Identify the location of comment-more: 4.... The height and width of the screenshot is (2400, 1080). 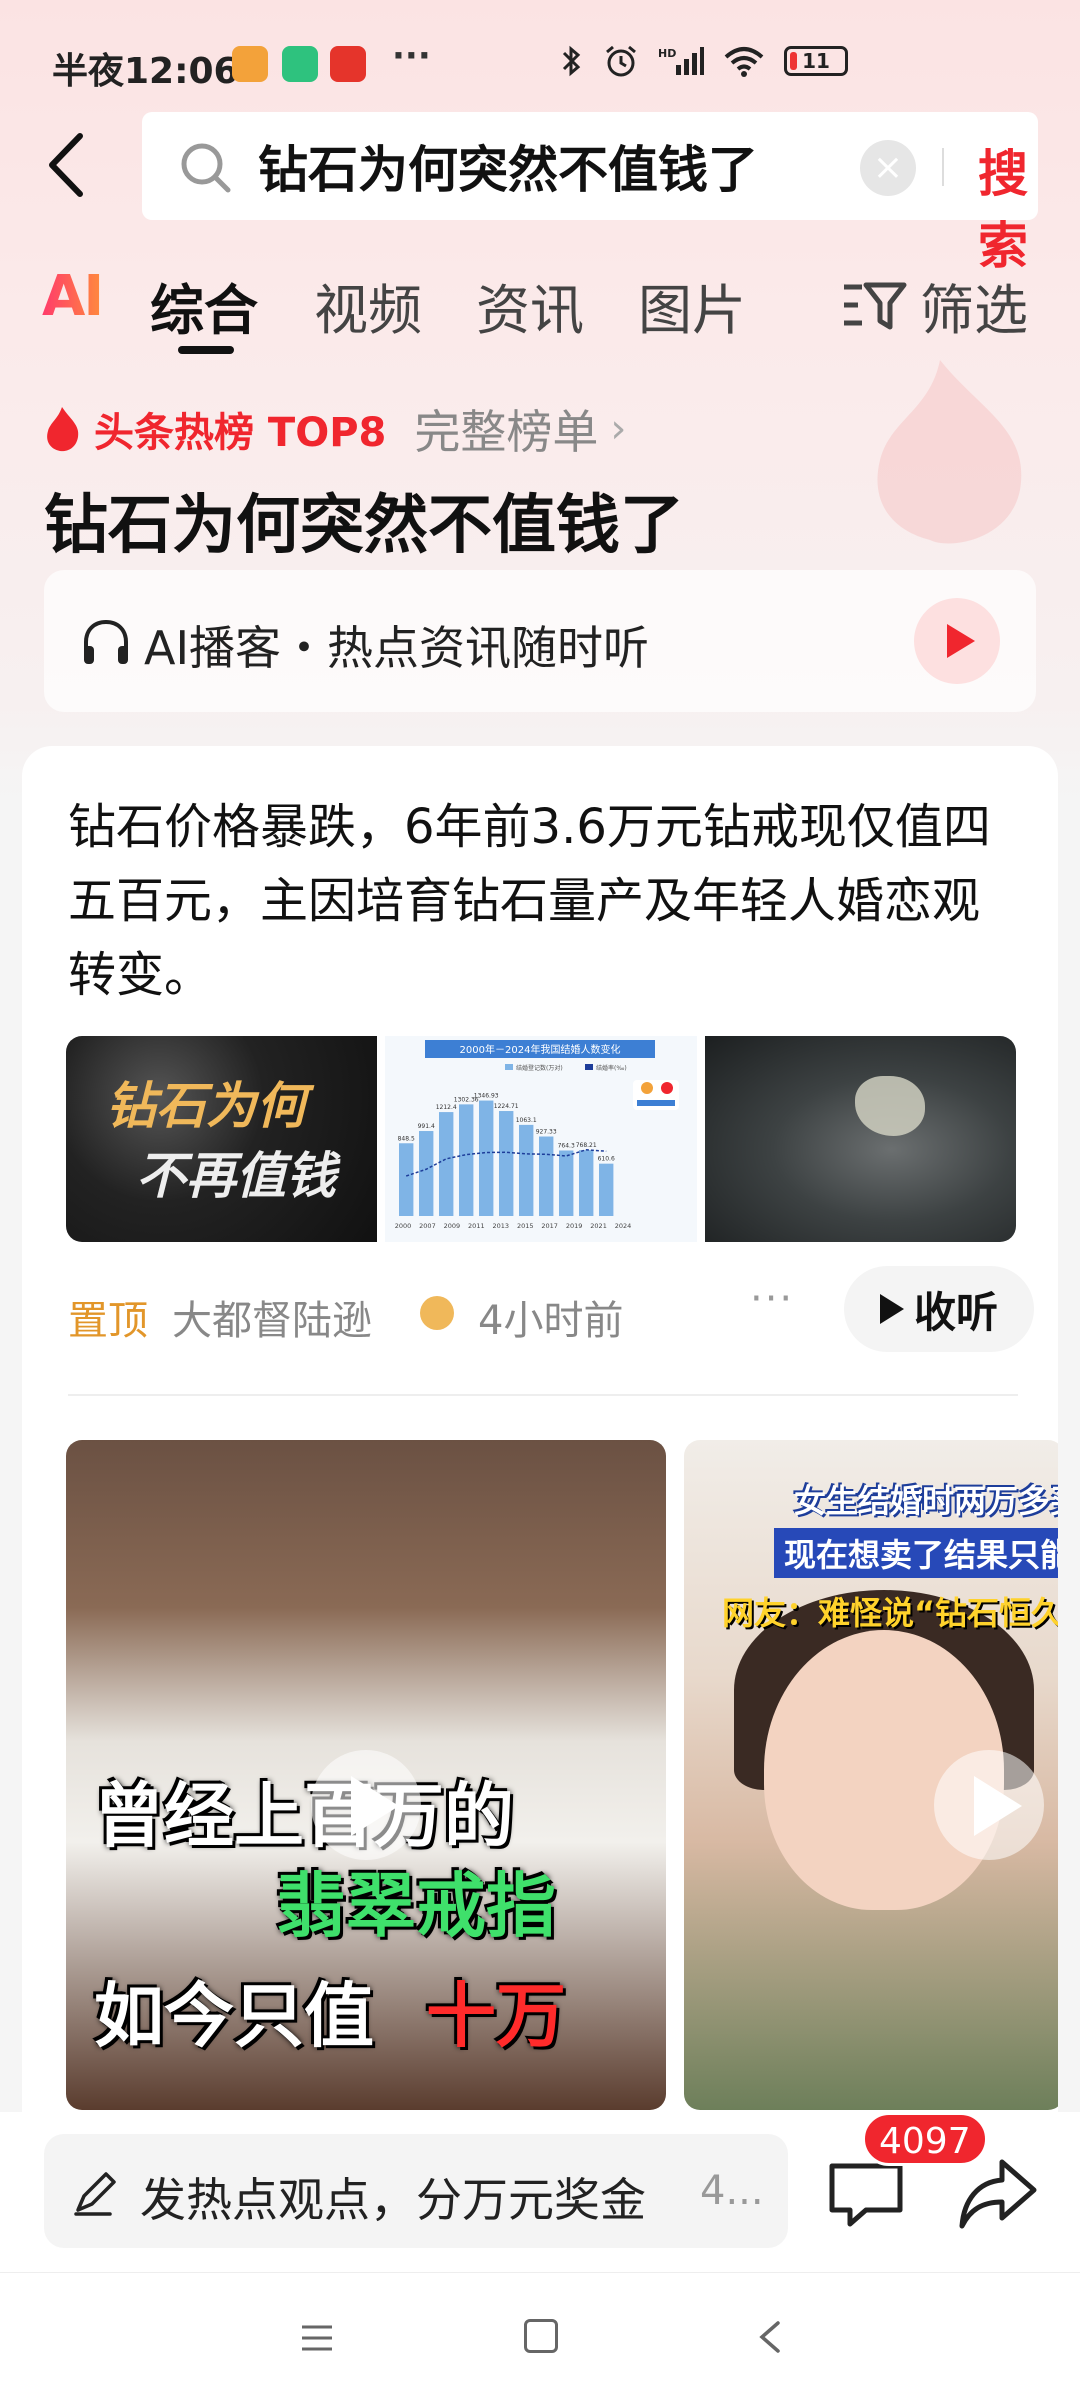
(732, 2191).